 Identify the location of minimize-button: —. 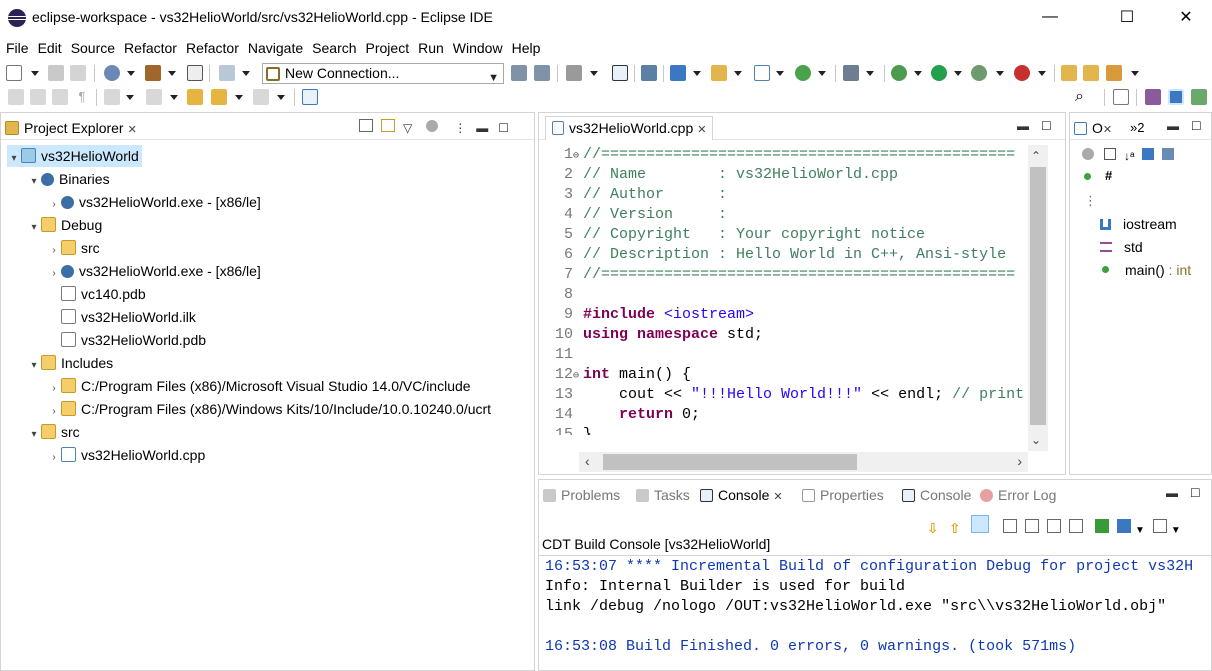
(1050, 17).